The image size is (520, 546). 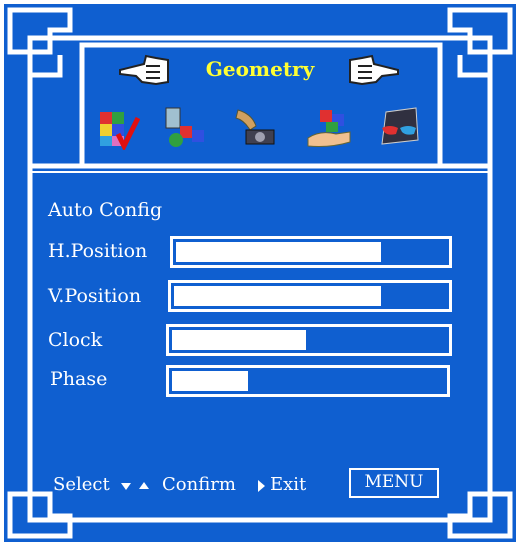 What do you see at coordinates (308, 381) in the screenshot?
I see `phase-slider` at bounding box center [308, 381].